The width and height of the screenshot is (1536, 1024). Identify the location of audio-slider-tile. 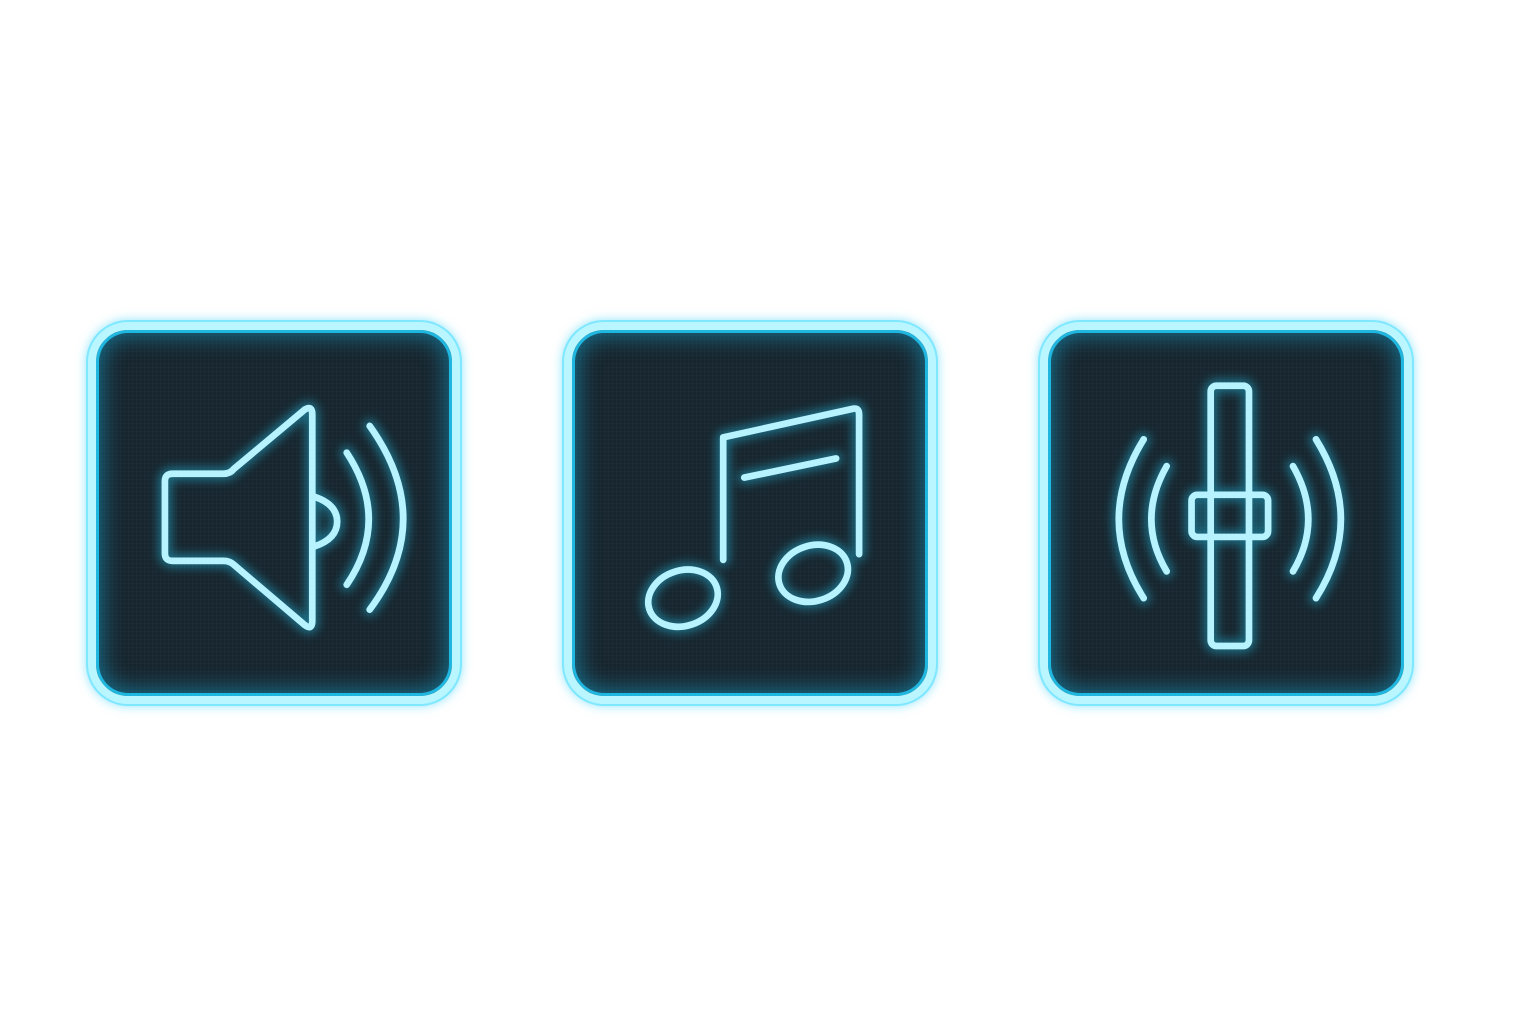
(1226, 513).